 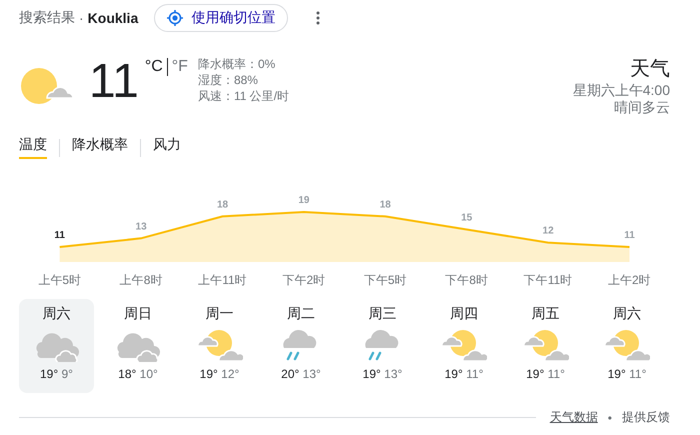 What do you see at coordinates (318, 18) in the screenshot?
I see `more-options-icon` at bounding box center [318, 18].